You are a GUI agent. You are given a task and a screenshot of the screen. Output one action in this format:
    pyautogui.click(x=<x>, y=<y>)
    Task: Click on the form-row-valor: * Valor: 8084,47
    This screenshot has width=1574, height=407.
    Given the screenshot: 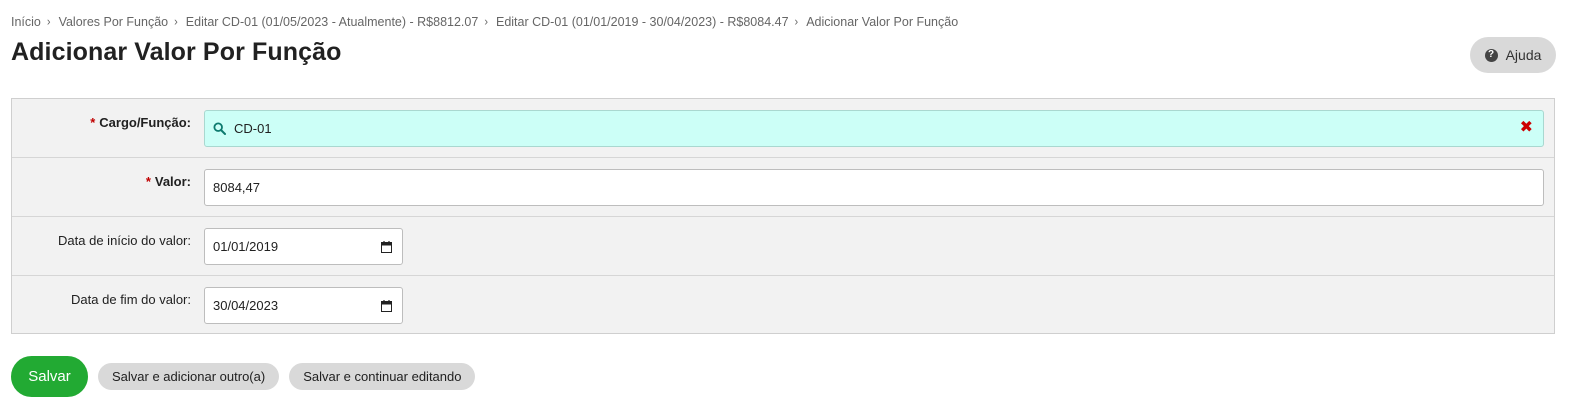 What is the action you would take?
    pyautogui.click(x=783, y=187)
    